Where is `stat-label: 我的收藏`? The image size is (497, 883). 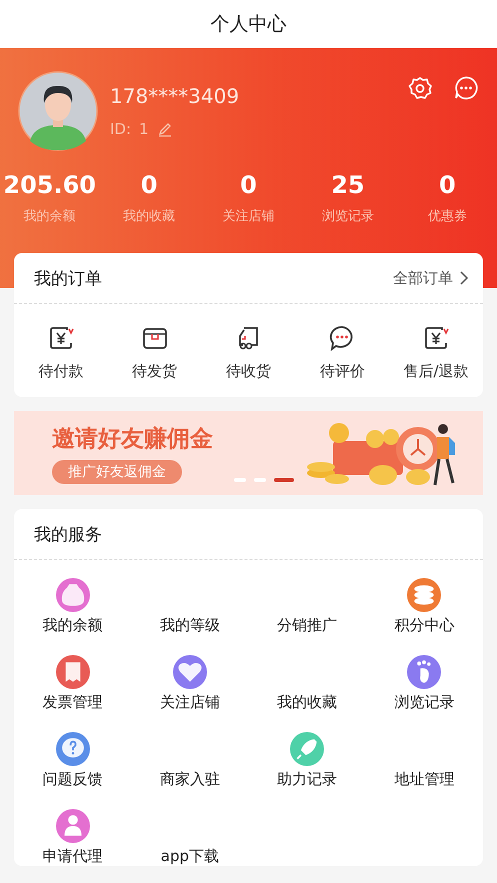 stat-label: 我的收藏 is located at coordinates (149, 216).